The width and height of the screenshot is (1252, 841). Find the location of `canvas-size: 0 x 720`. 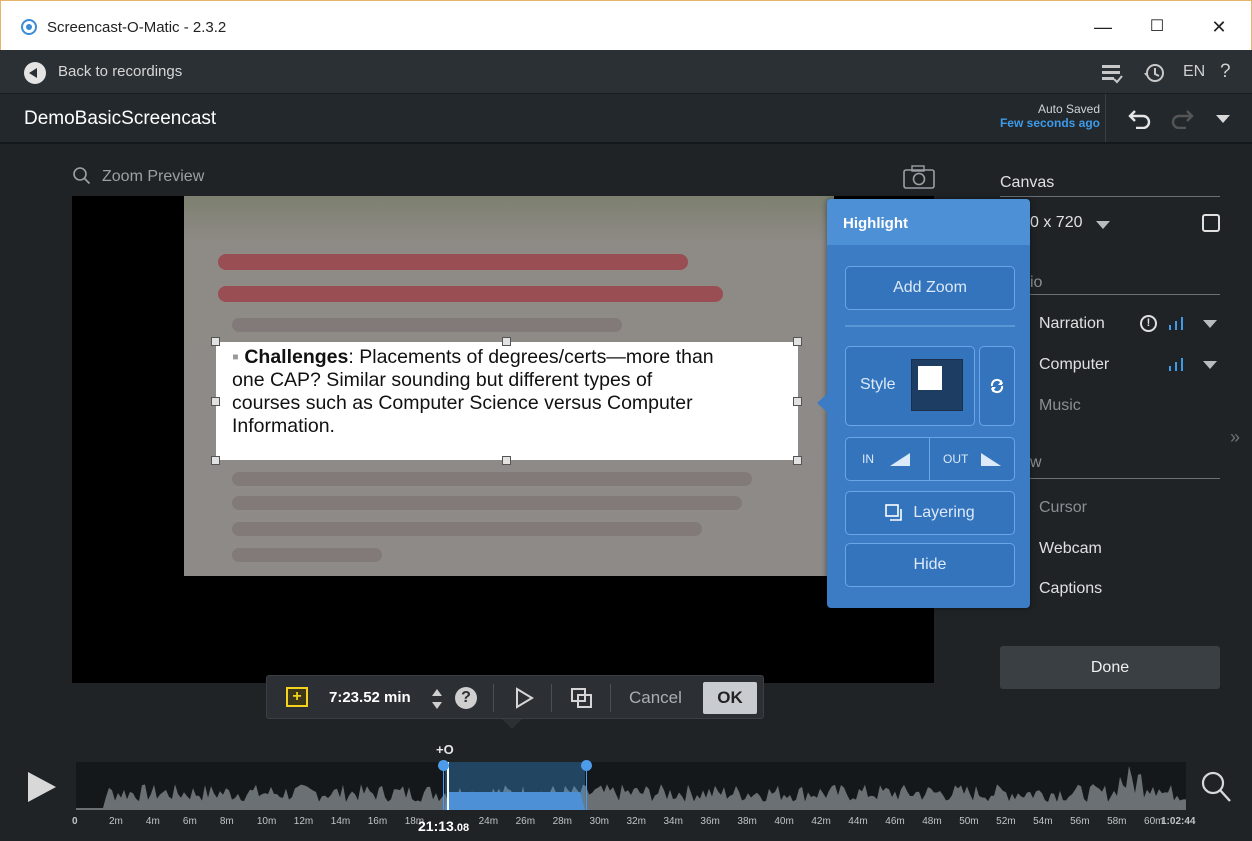

canvas-size: 0 x 720 is located at coordinates (1056, 223).